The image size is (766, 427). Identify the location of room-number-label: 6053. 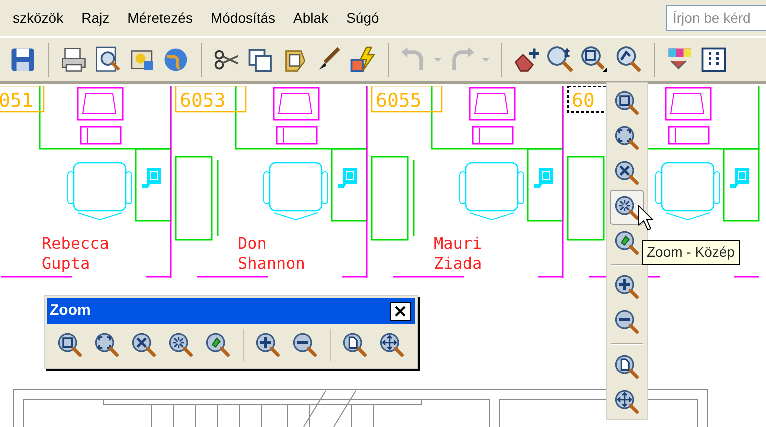
(211, 99).